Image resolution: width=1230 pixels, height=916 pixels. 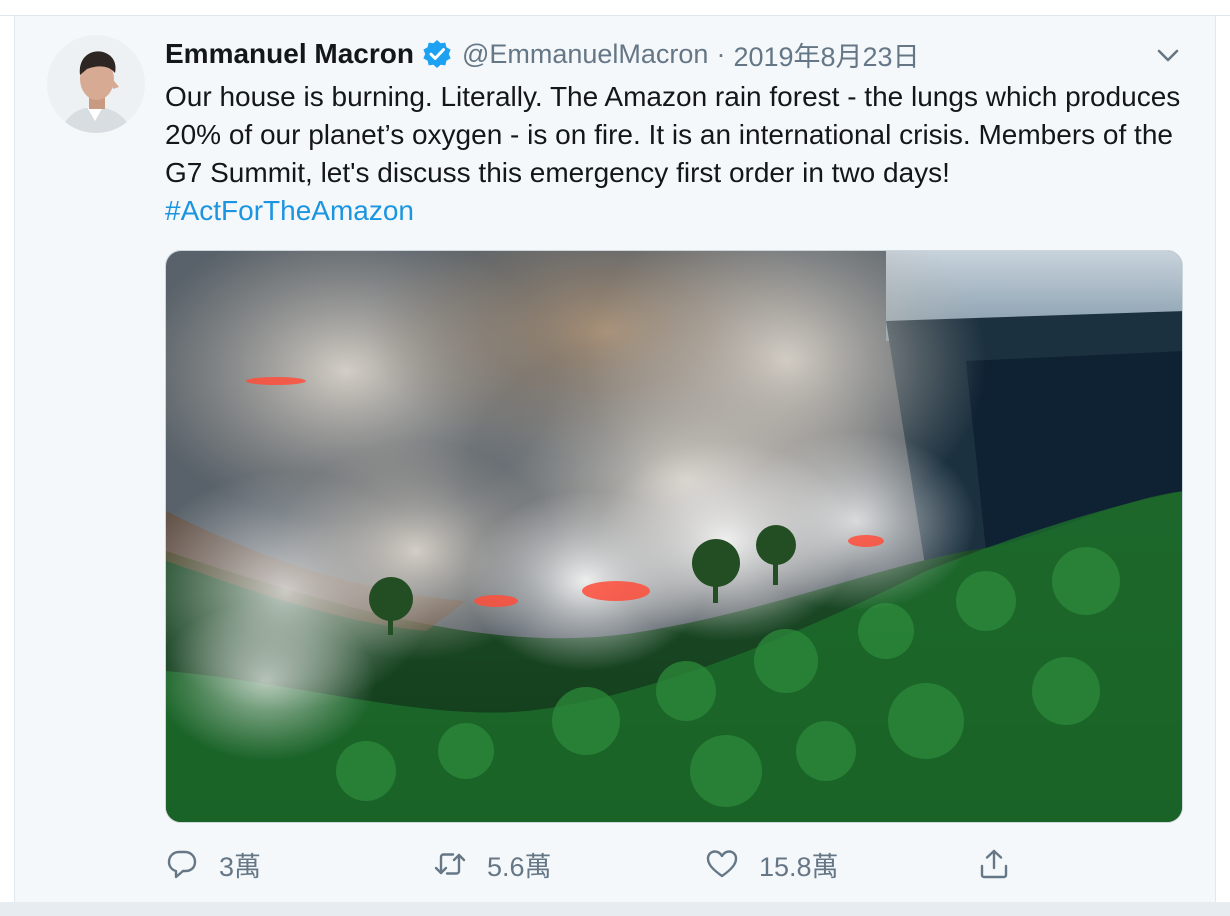 I want to click on share-button, so click(x=994, y=864).